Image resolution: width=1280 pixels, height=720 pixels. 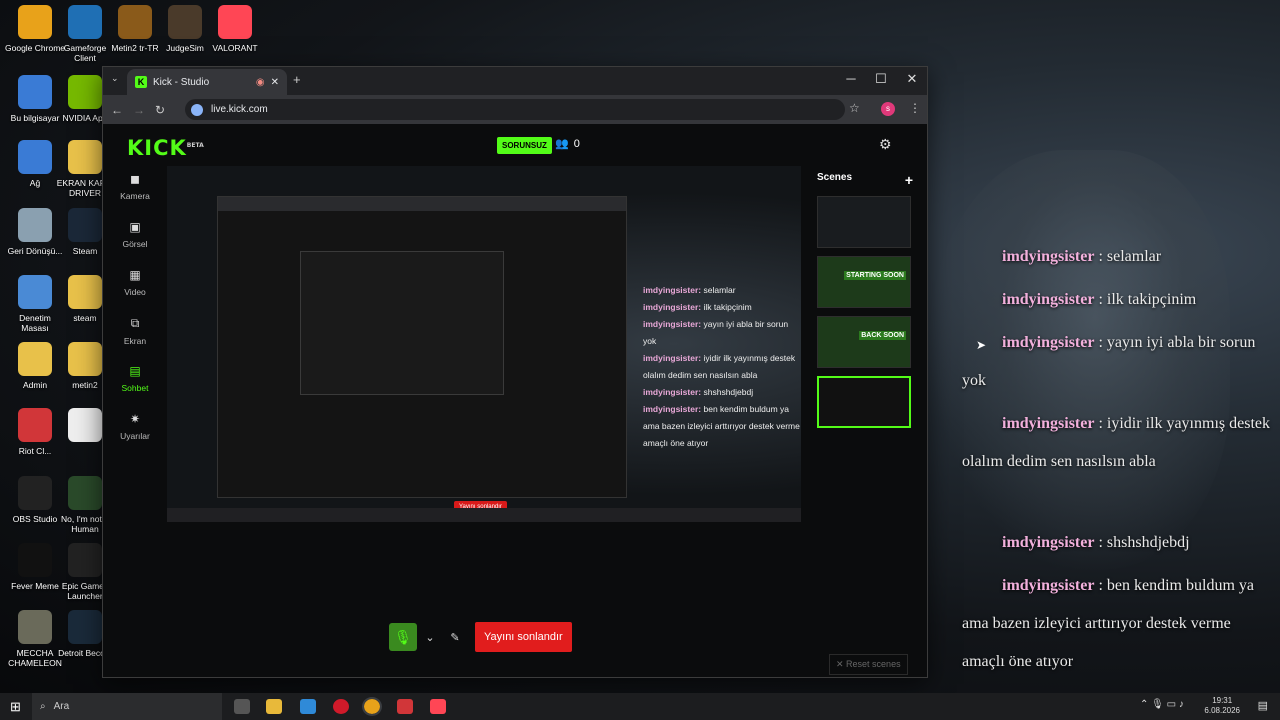 What do you see at coordinates (868, 312) in the screenshot?
I see `scene-list: STARTING SOON BACK SOON` at bounding box center [868, 312].